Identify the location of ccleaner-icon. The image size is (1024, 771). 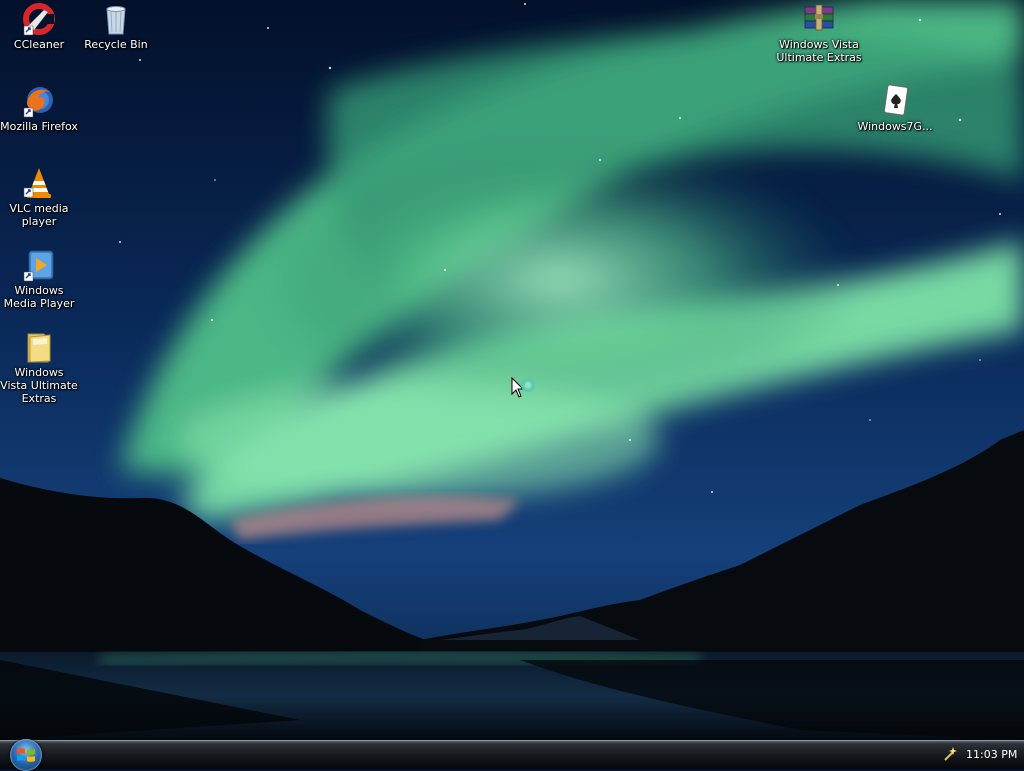
(39, 19).